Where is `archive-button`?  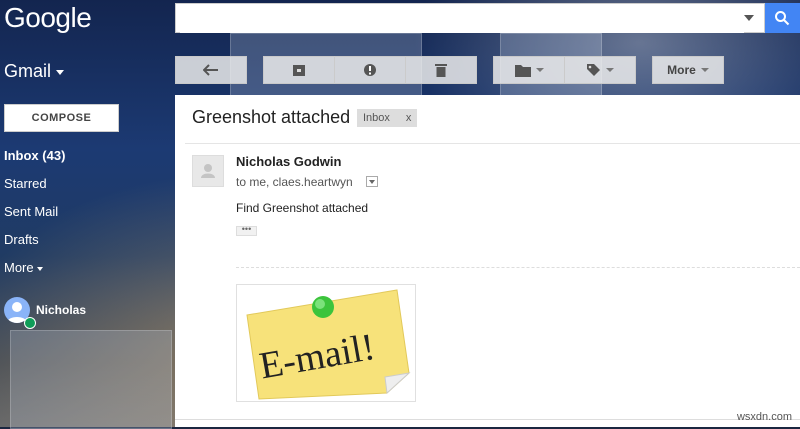 archive-button is located at coordinates (299, 70).